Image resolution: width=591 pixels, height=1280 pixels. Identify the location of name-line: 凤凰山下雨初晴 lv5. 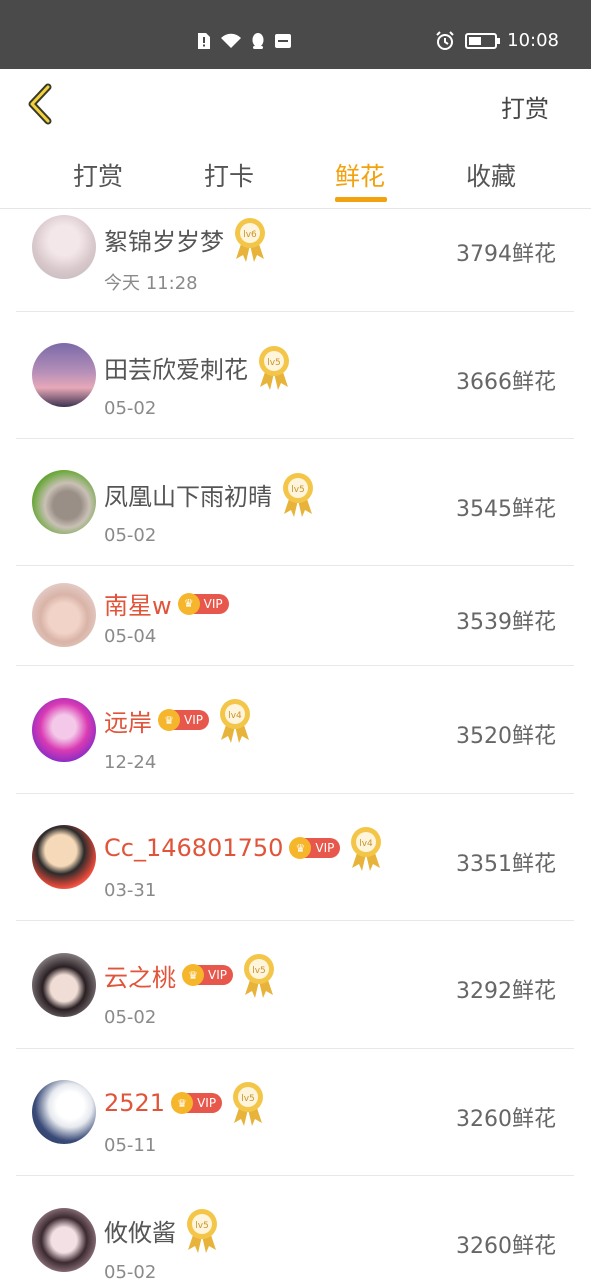
(210, 494).